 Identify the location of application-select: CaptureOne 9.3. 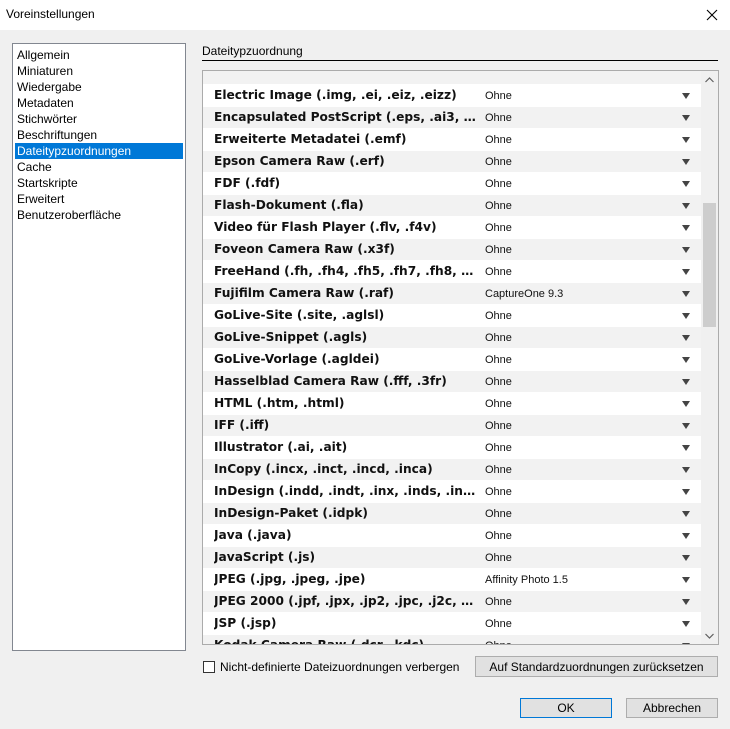
(589, 293).